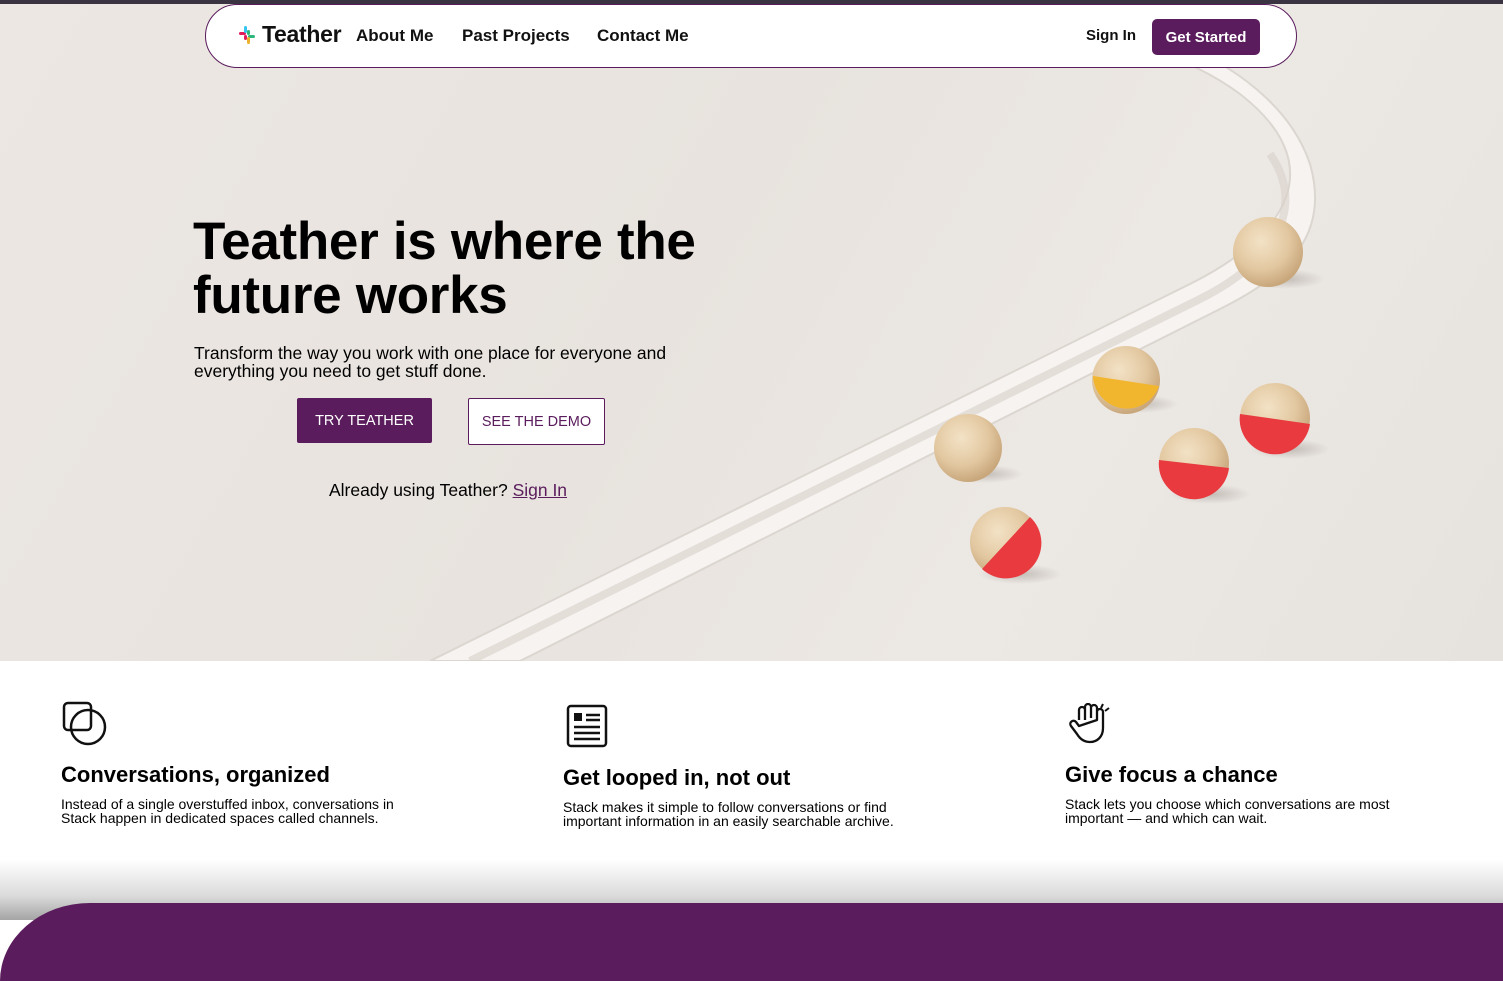 The width and height of the screenshot is (1503, 981). I want to click on get-started-button: Get Started, so click(1206, 37).